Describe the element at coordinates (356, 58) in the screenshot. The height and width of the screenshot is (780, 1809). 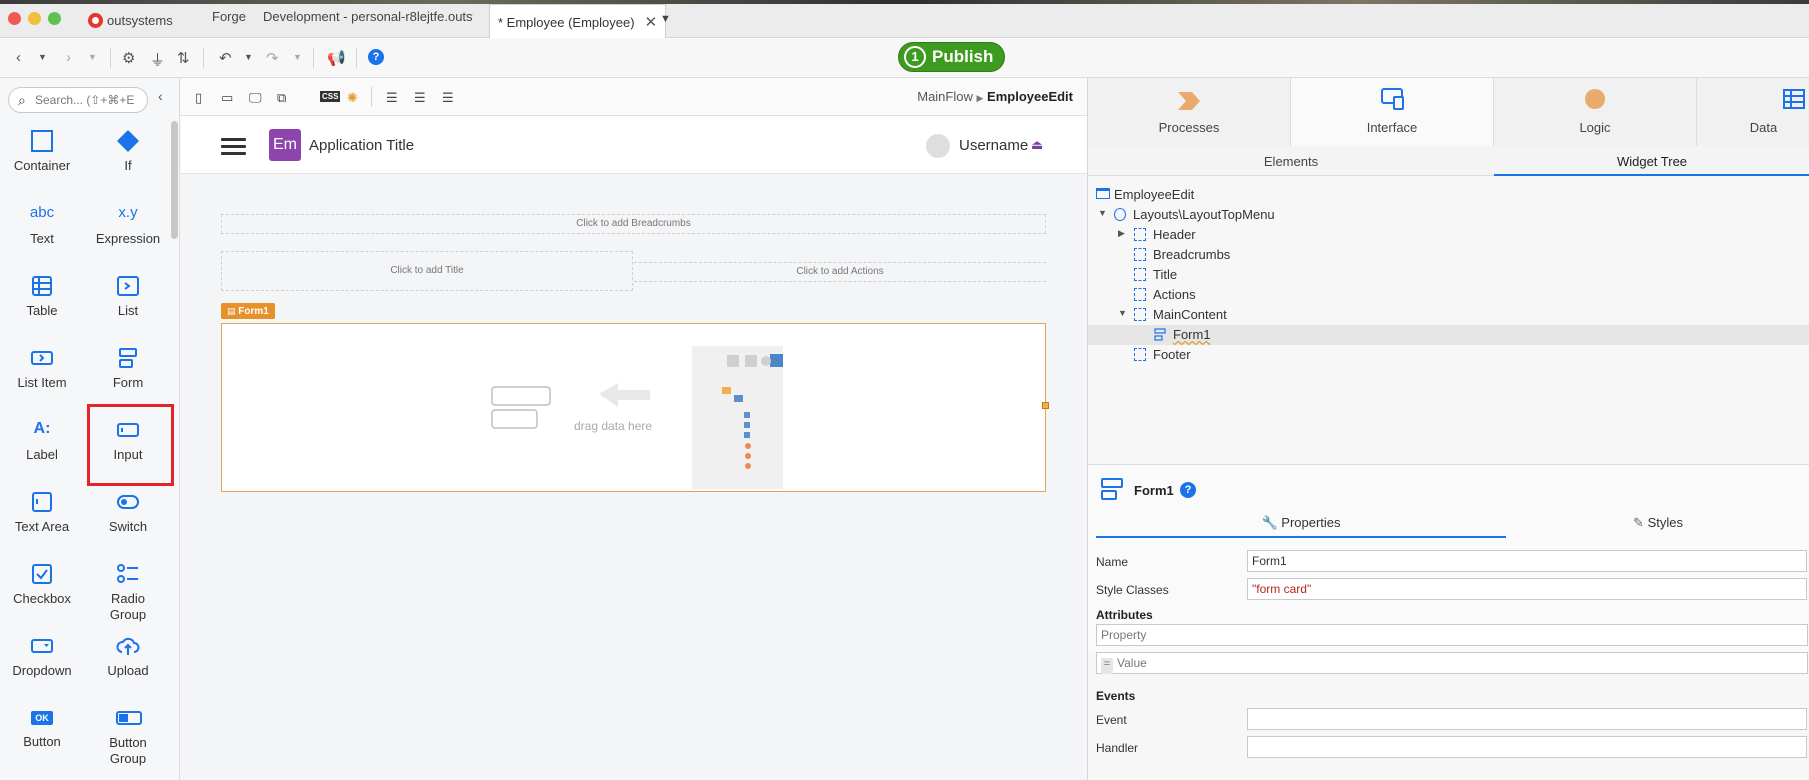
I see `toolbar-divider` at that location.